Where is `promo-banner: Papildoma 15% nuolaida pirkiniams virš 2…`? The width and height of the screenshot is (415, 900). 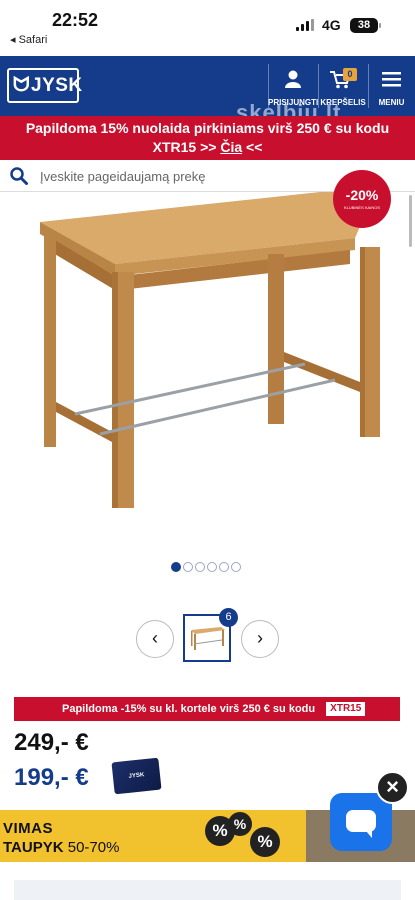 promo-banner: Papildoma 15% nuolaida pirkiniams virš 2… is located at coordinates (207, 138).